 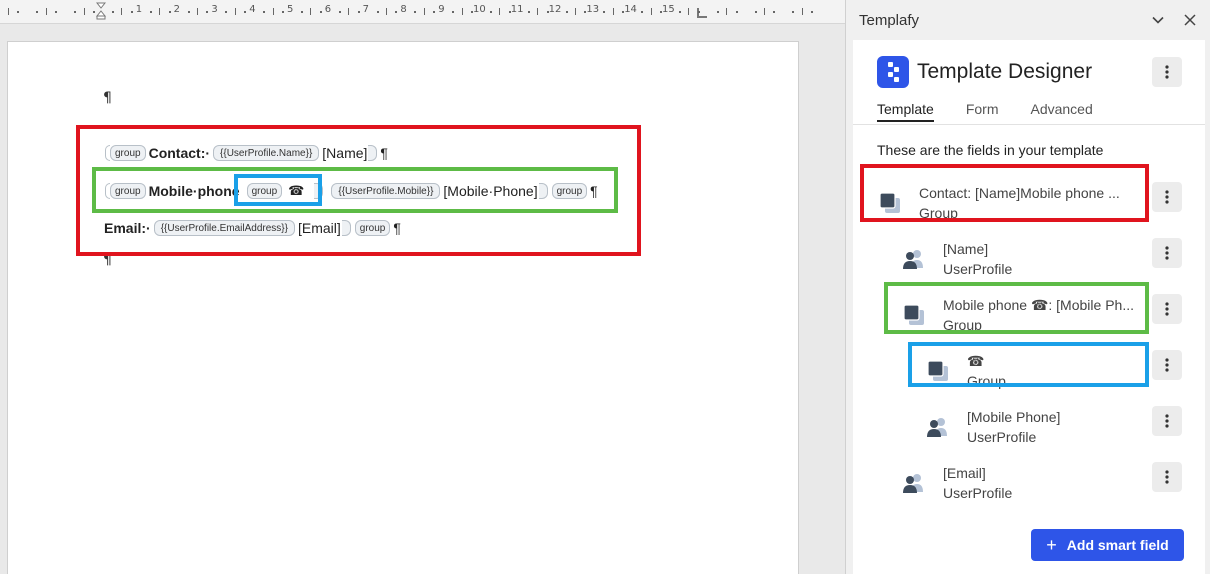 I want to click on add-smart-field-button: + Add smart field, so click(x=1107, y=545).